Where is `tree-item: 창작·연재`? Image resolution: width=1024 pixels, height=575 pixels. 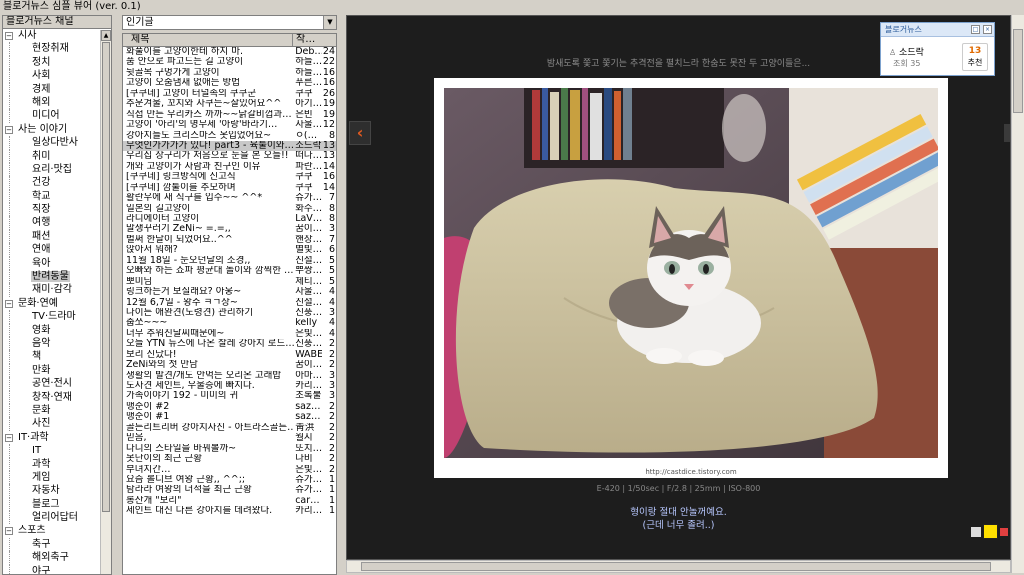 tree-item: 창작·연재 is located at coordinates (57, 397).